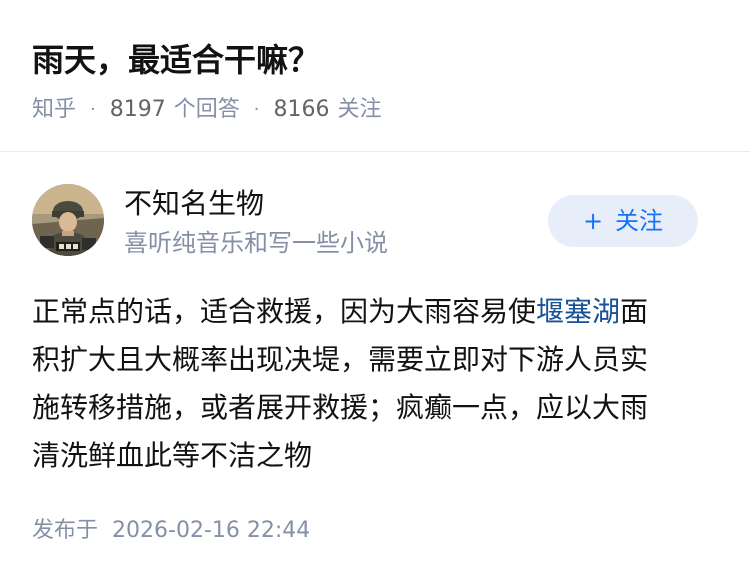 The height and width of the screenshot is (582, 750). Describe the element at coordinates (137, 109) in the screenshot. I see `answer-count: 8197` at that location.